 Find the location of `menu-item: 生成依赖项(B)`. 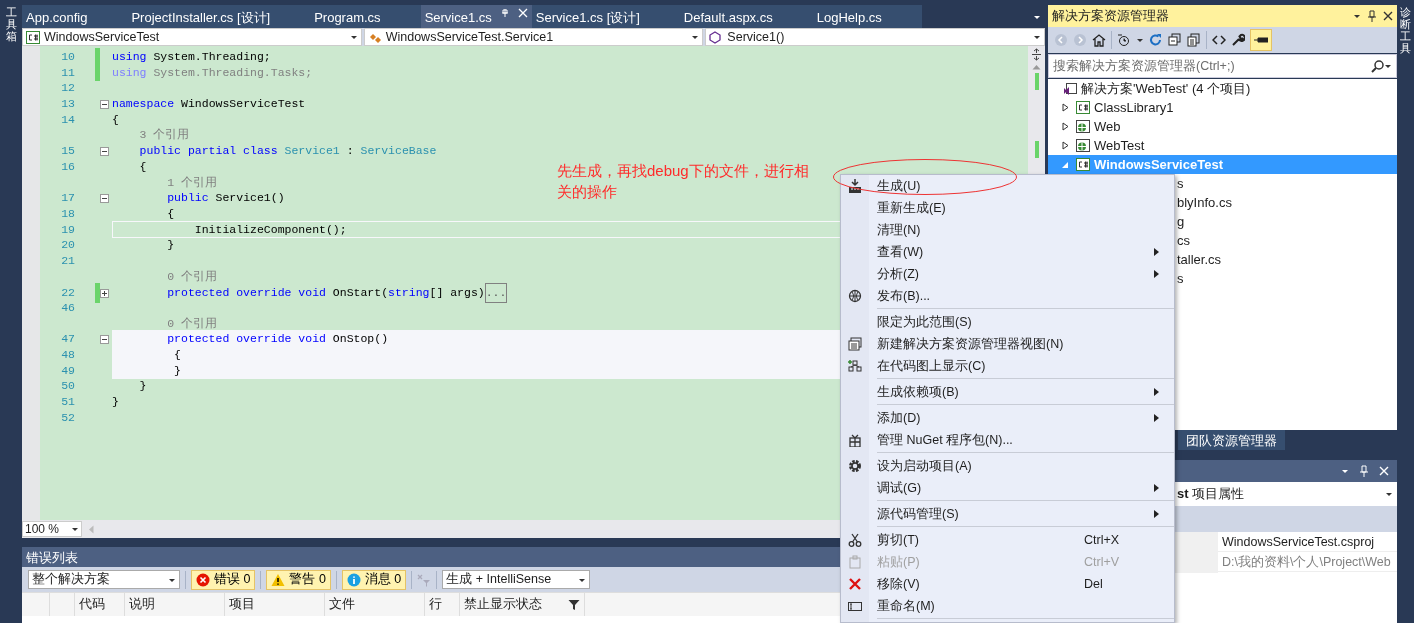

menu-item: 生成依赖项(B) is located at coordinates (1007, 392).